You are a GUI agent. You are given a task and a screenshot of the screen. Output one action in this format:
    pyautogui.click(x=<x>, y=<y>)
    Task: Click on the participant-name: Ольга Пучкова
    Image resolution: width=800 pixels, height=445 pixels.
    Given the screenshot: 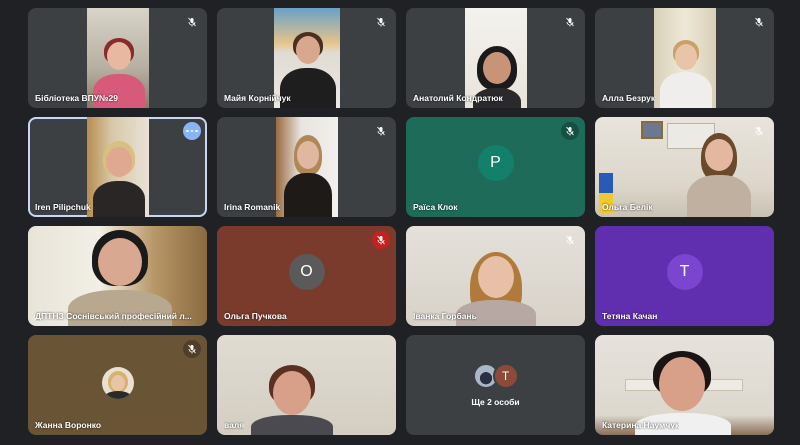 What is the action you would take?
    pyautogui.click(x=255, y=316)
    